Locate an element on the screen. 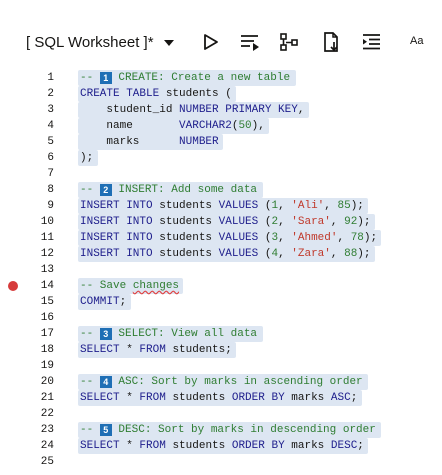 The image size is (442, 475). line-number: 14 is located at coordinates (47, 286).